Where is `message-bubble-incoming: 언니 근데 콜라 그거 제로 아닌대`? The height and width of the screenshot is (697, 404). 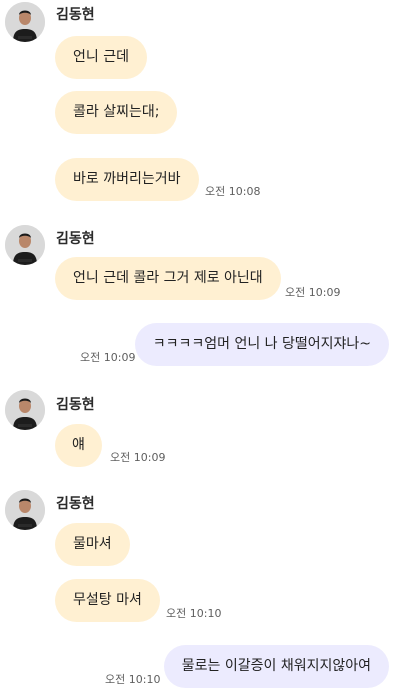
message-bubble-incoming: 언니 근데 콜라 그거 제로 아닌대 is located at coordinates (168, 278).